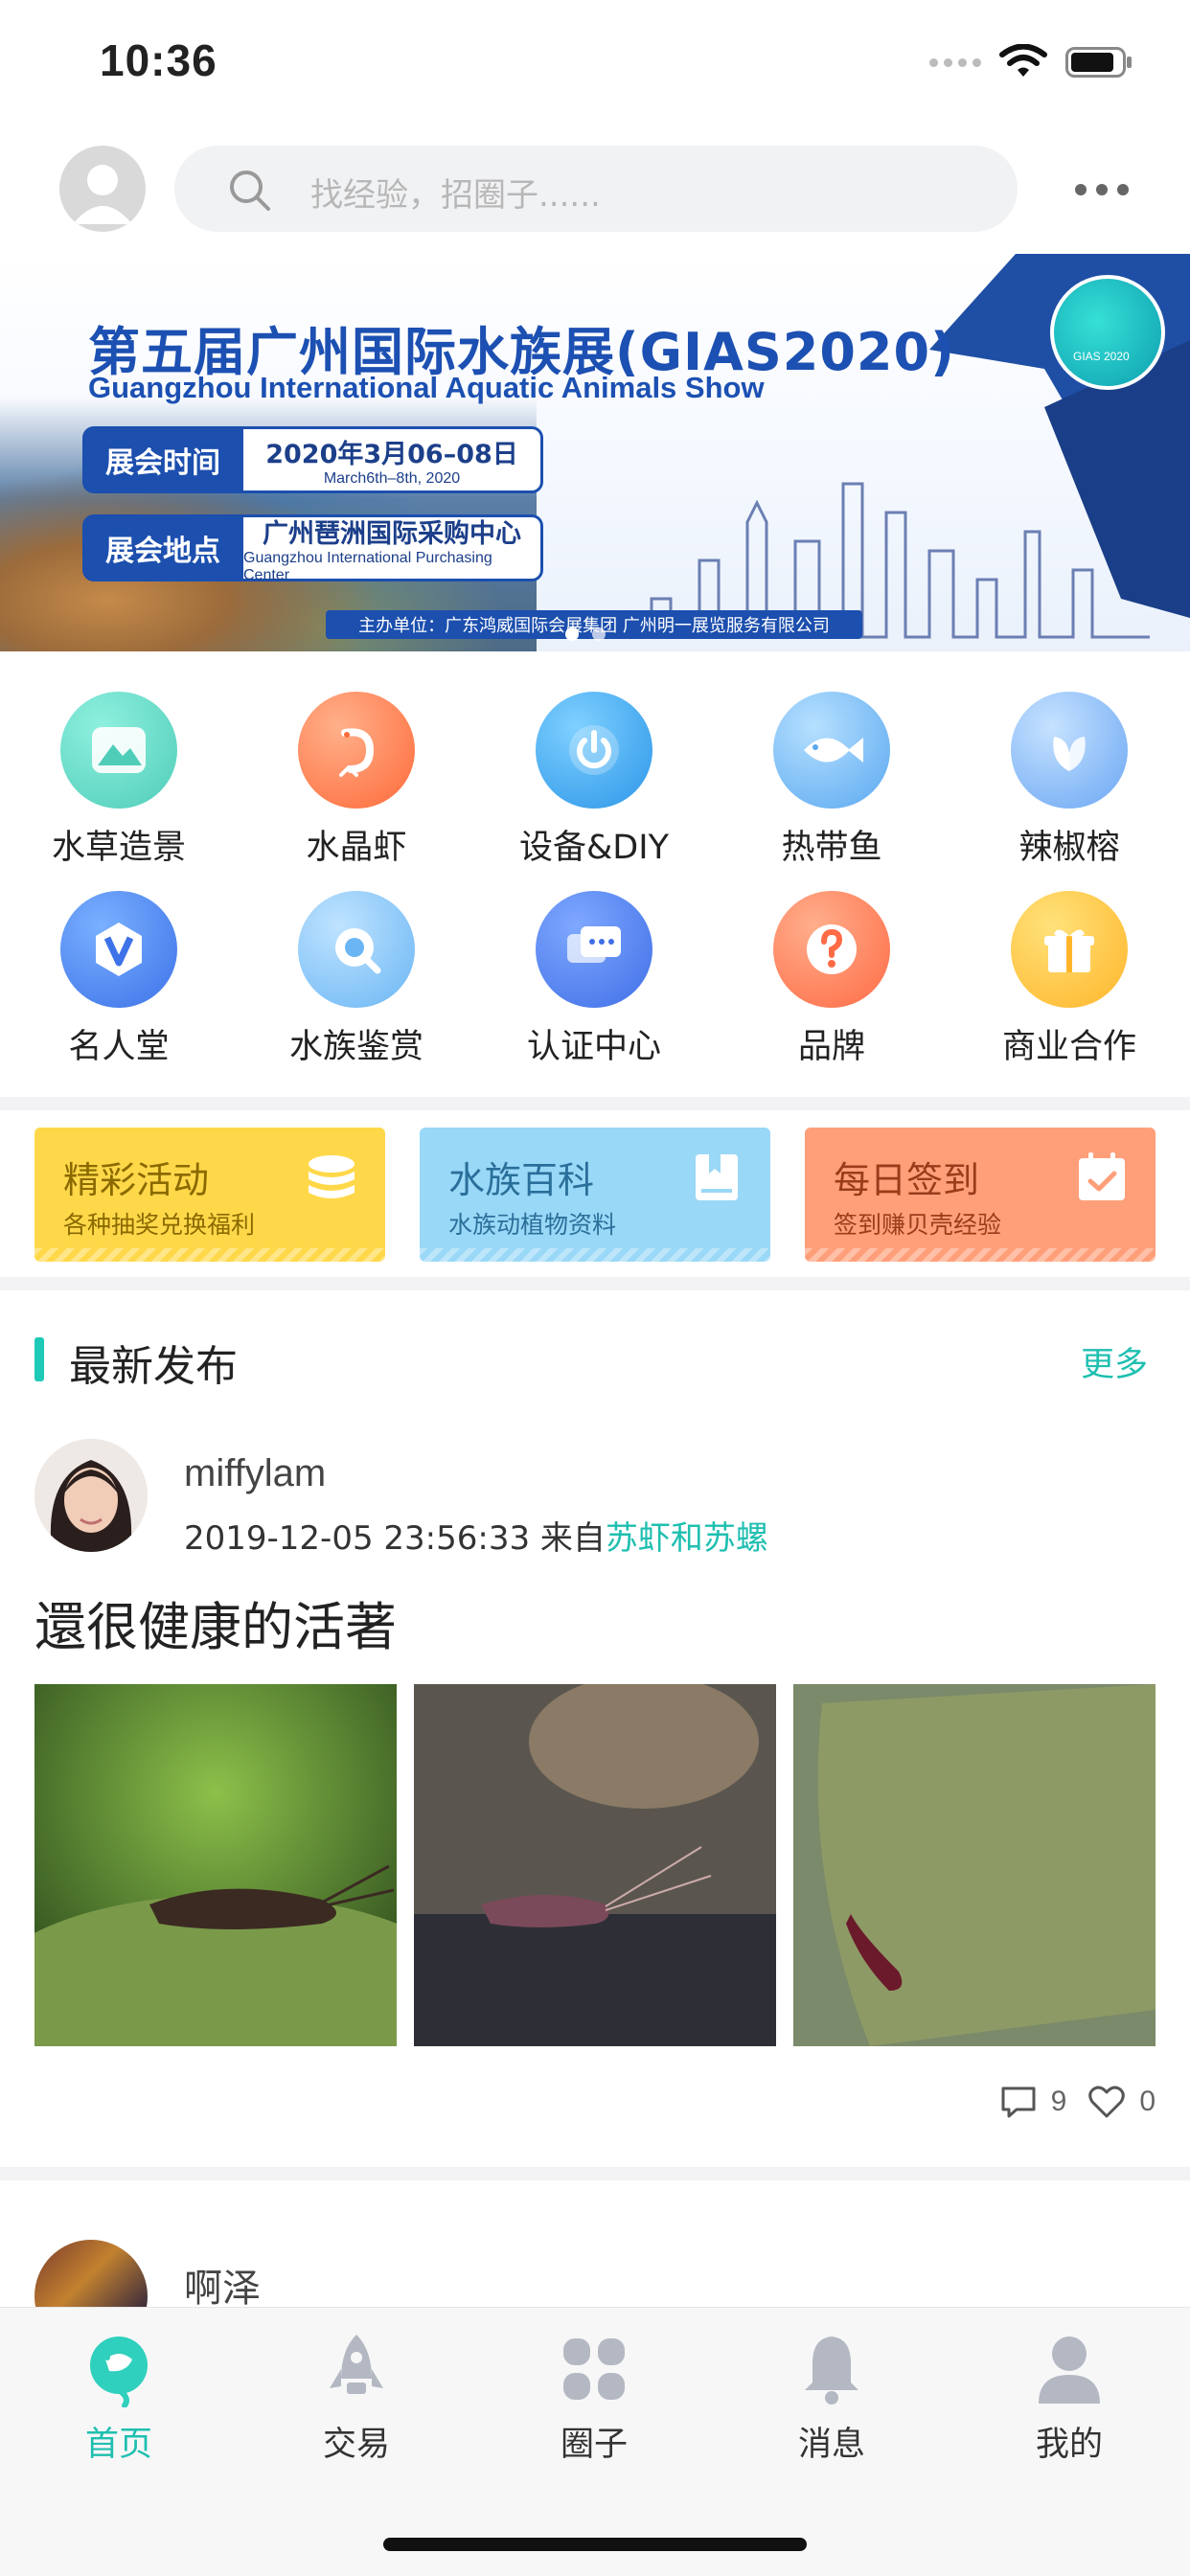 The height and width of the screenshot is (2576, 1190). I want to click on comment-icon, so click(1018, 2102).